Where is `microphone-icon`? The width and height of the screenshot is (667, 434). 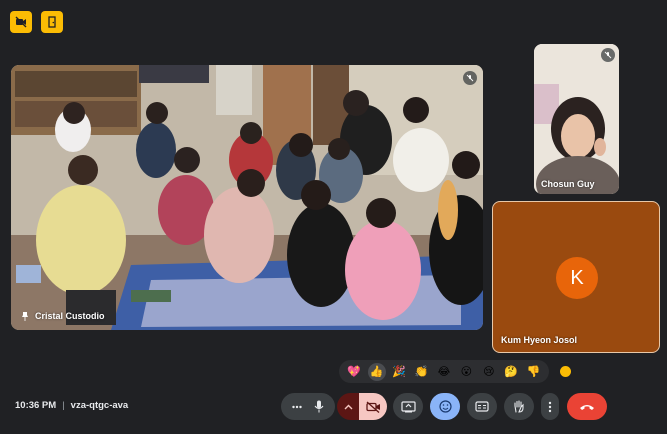 microphone-icon is located at coordinates (319, 406).